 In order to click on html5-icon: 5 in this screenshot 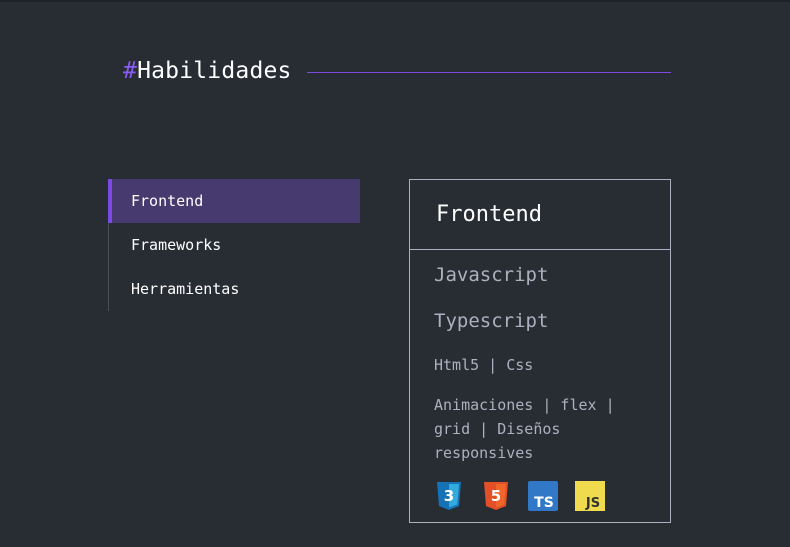, I will do `click(496, 496)`.